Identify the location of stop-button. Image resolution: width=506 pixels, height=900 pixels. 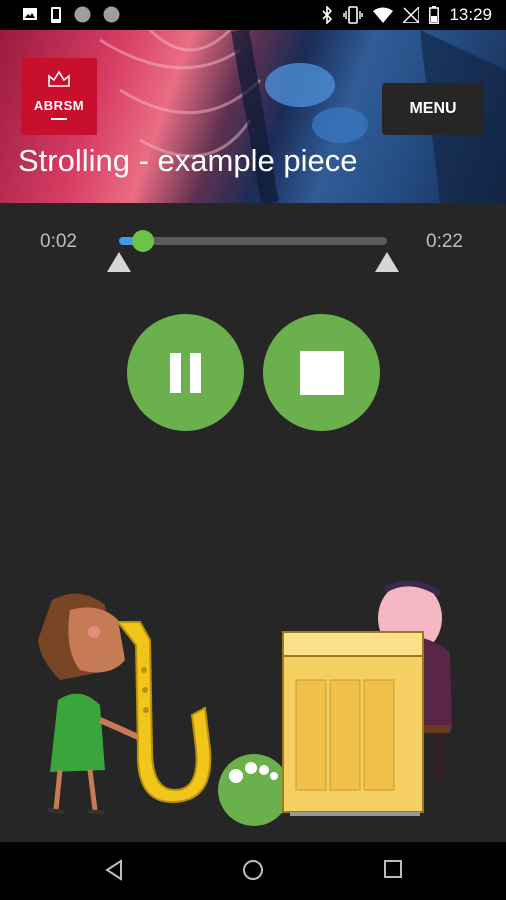
(321, 372).